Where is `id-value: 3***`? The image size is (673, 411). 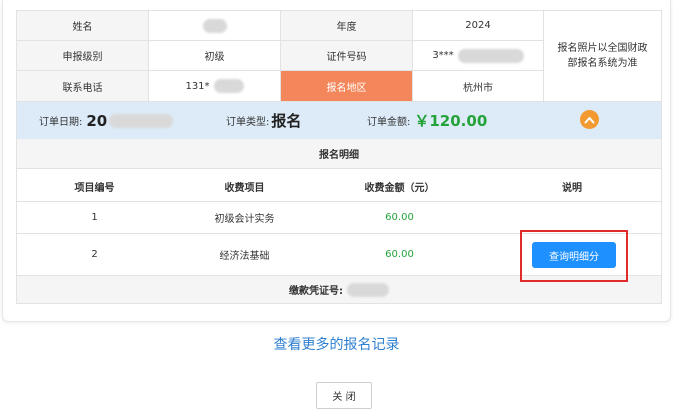
id-value: 3*** is located at coordinates (478, 56).